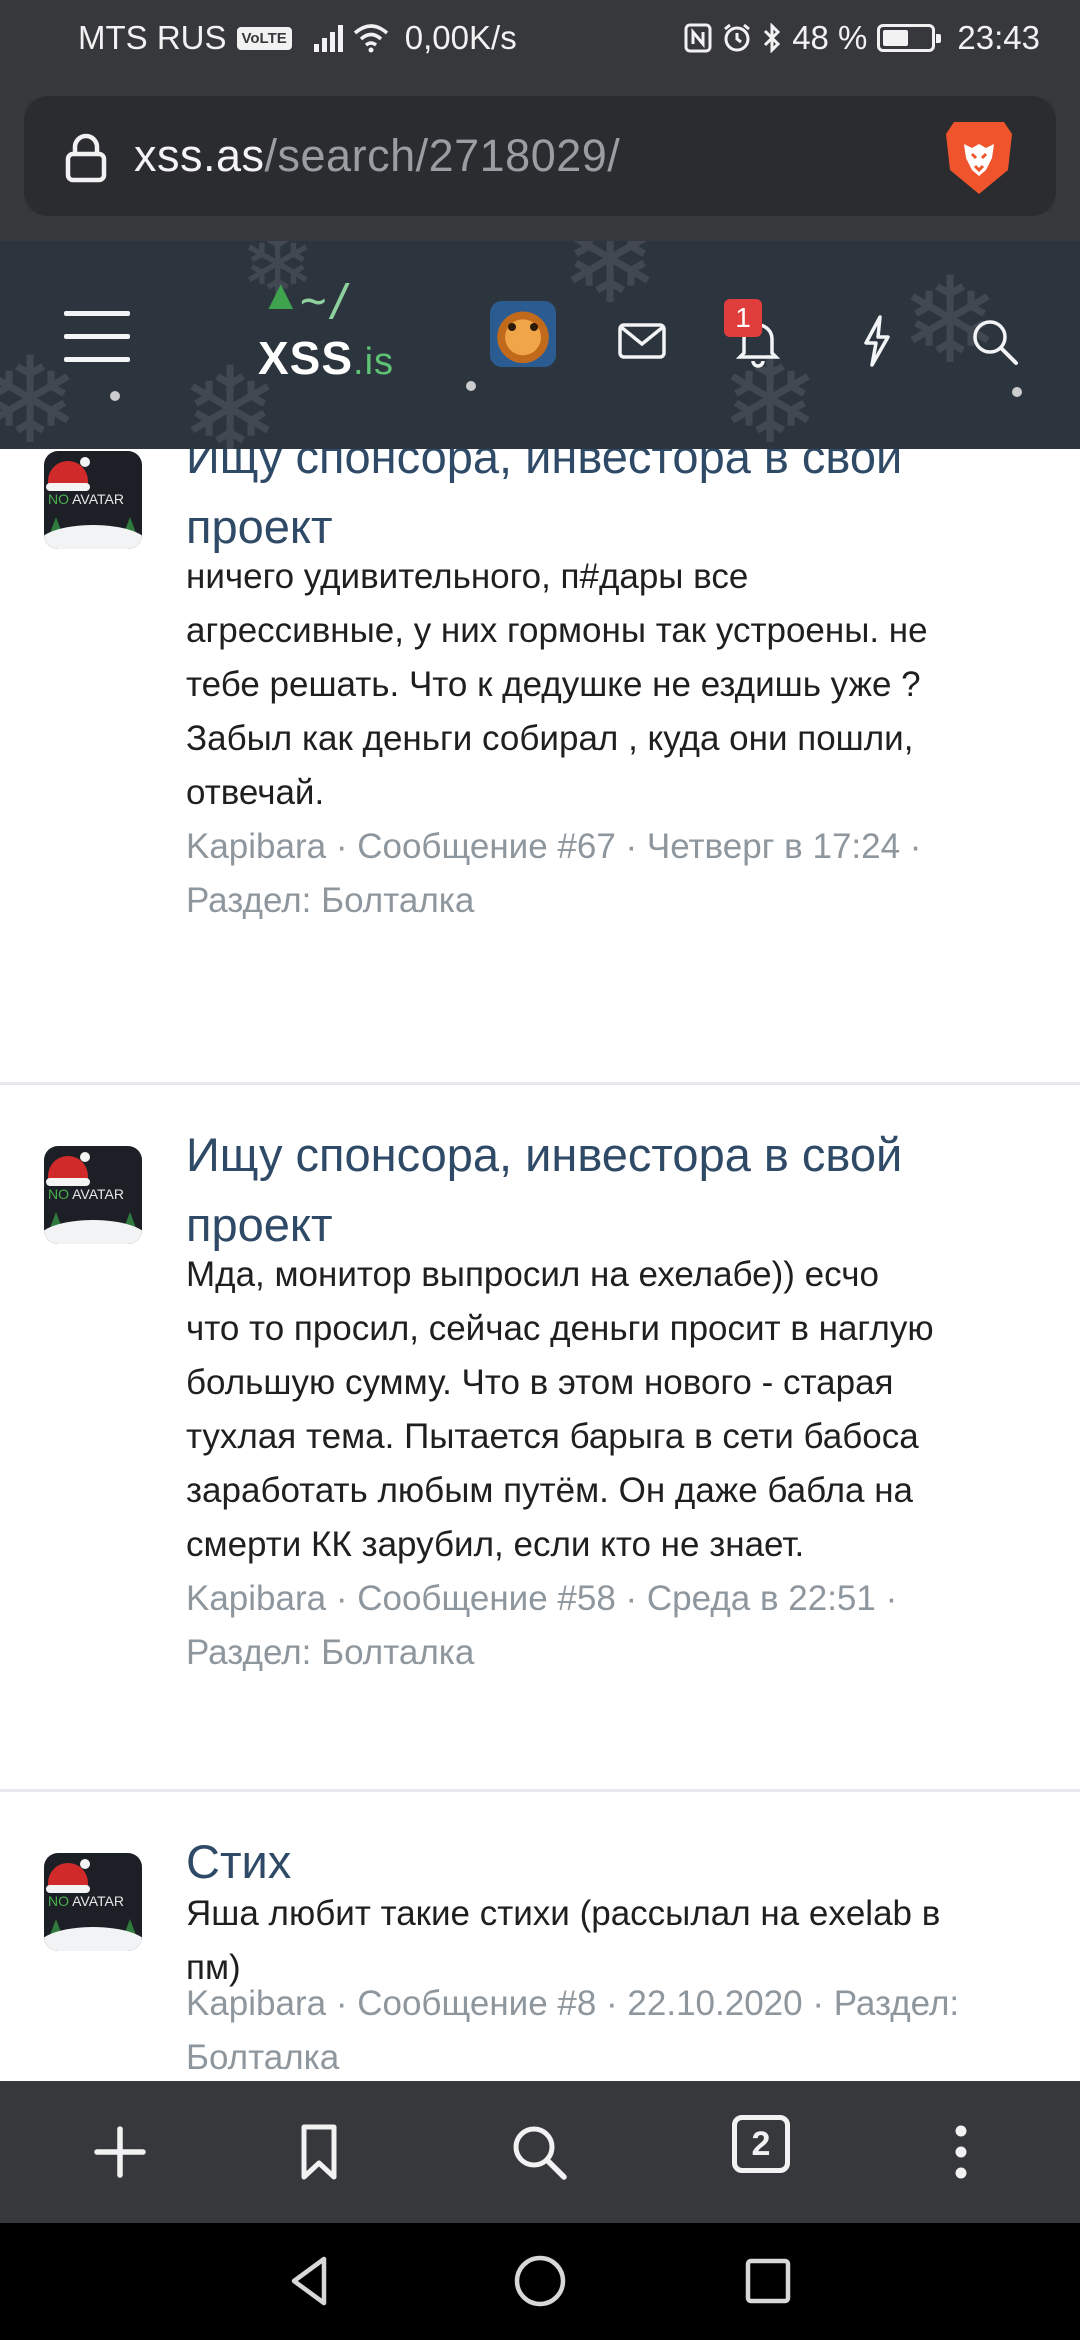  I want to click on browser-toolbar: 2, so click(540, 2152).